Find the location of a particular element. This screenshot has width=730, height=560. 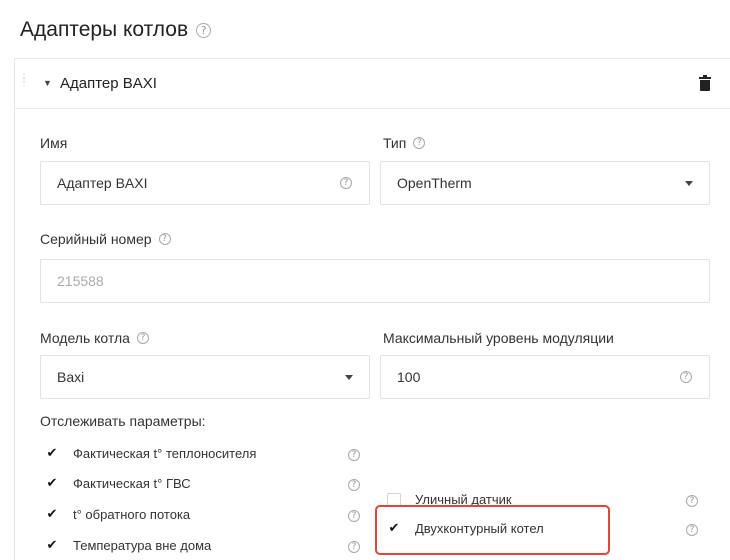

serial-input-value: 215588 is located at coordinates (80, 281).